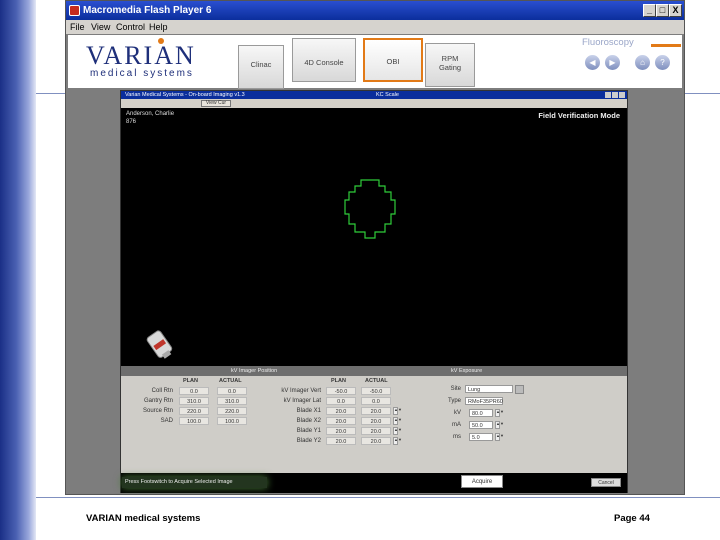  I want to click on tab-4d-console: 4D Console, so click(324, 60).